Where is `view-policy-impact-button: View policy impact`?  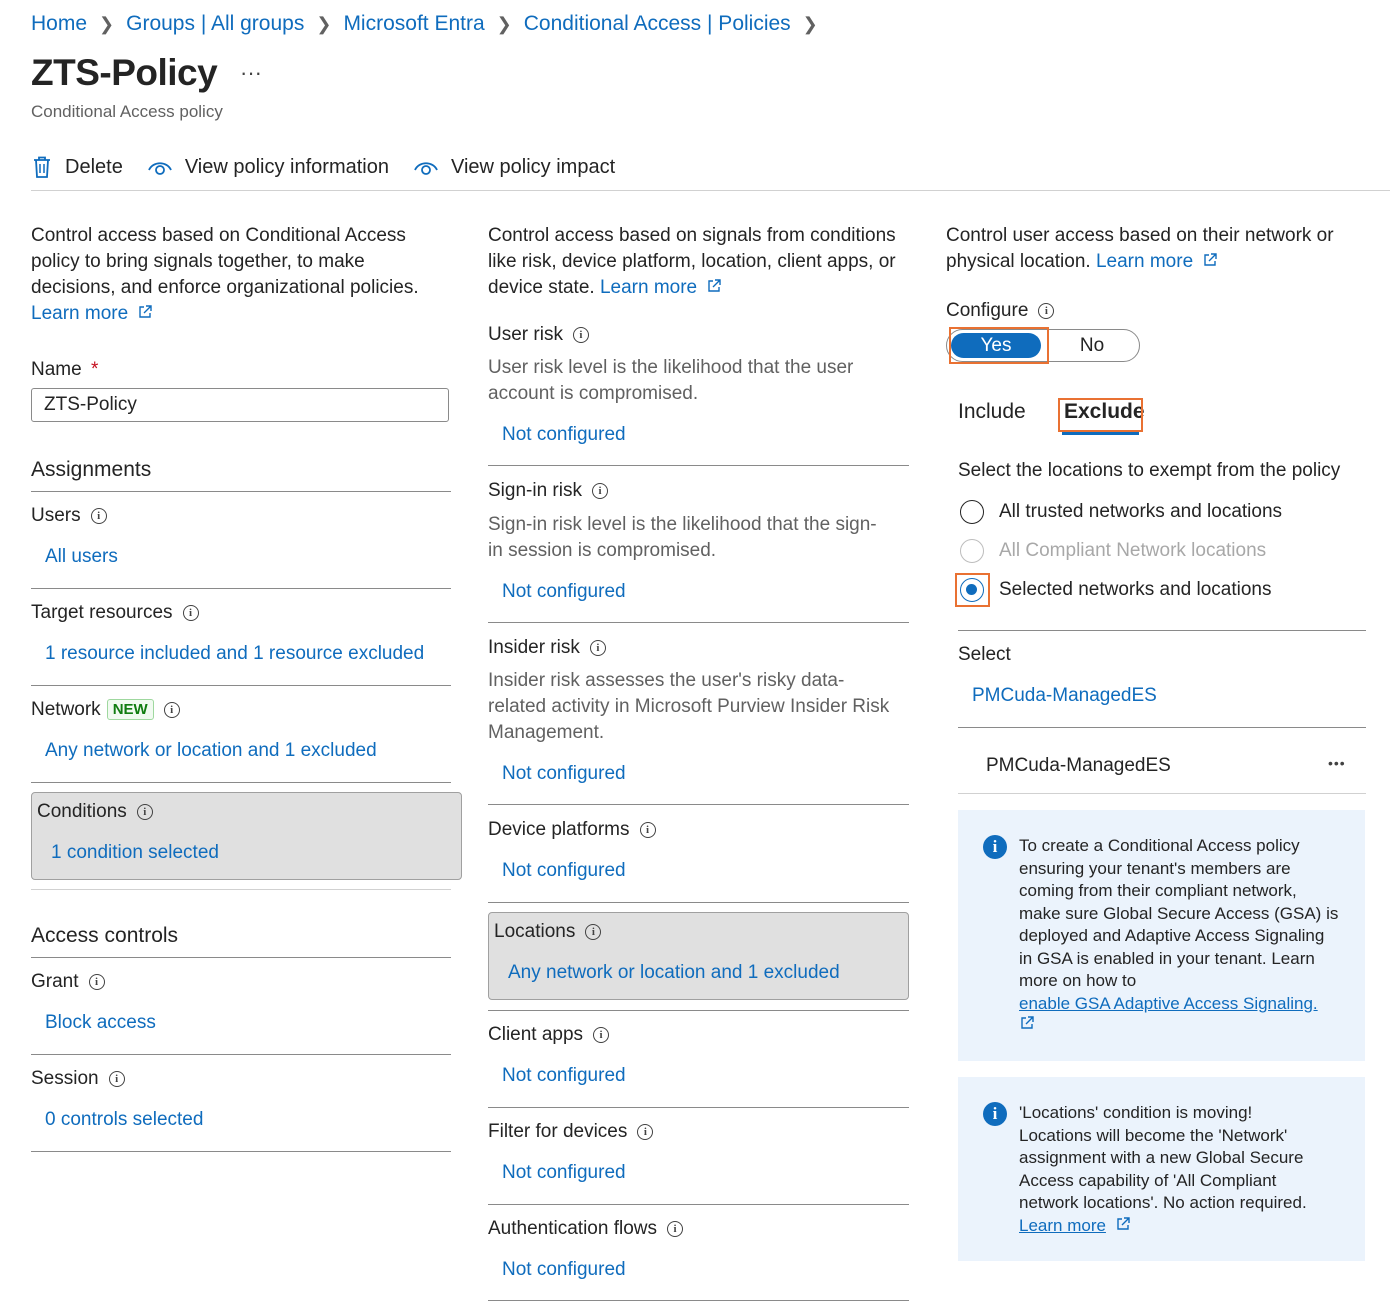
view-policy-impact-button: View policy impact is located at coordinates (514, 167).